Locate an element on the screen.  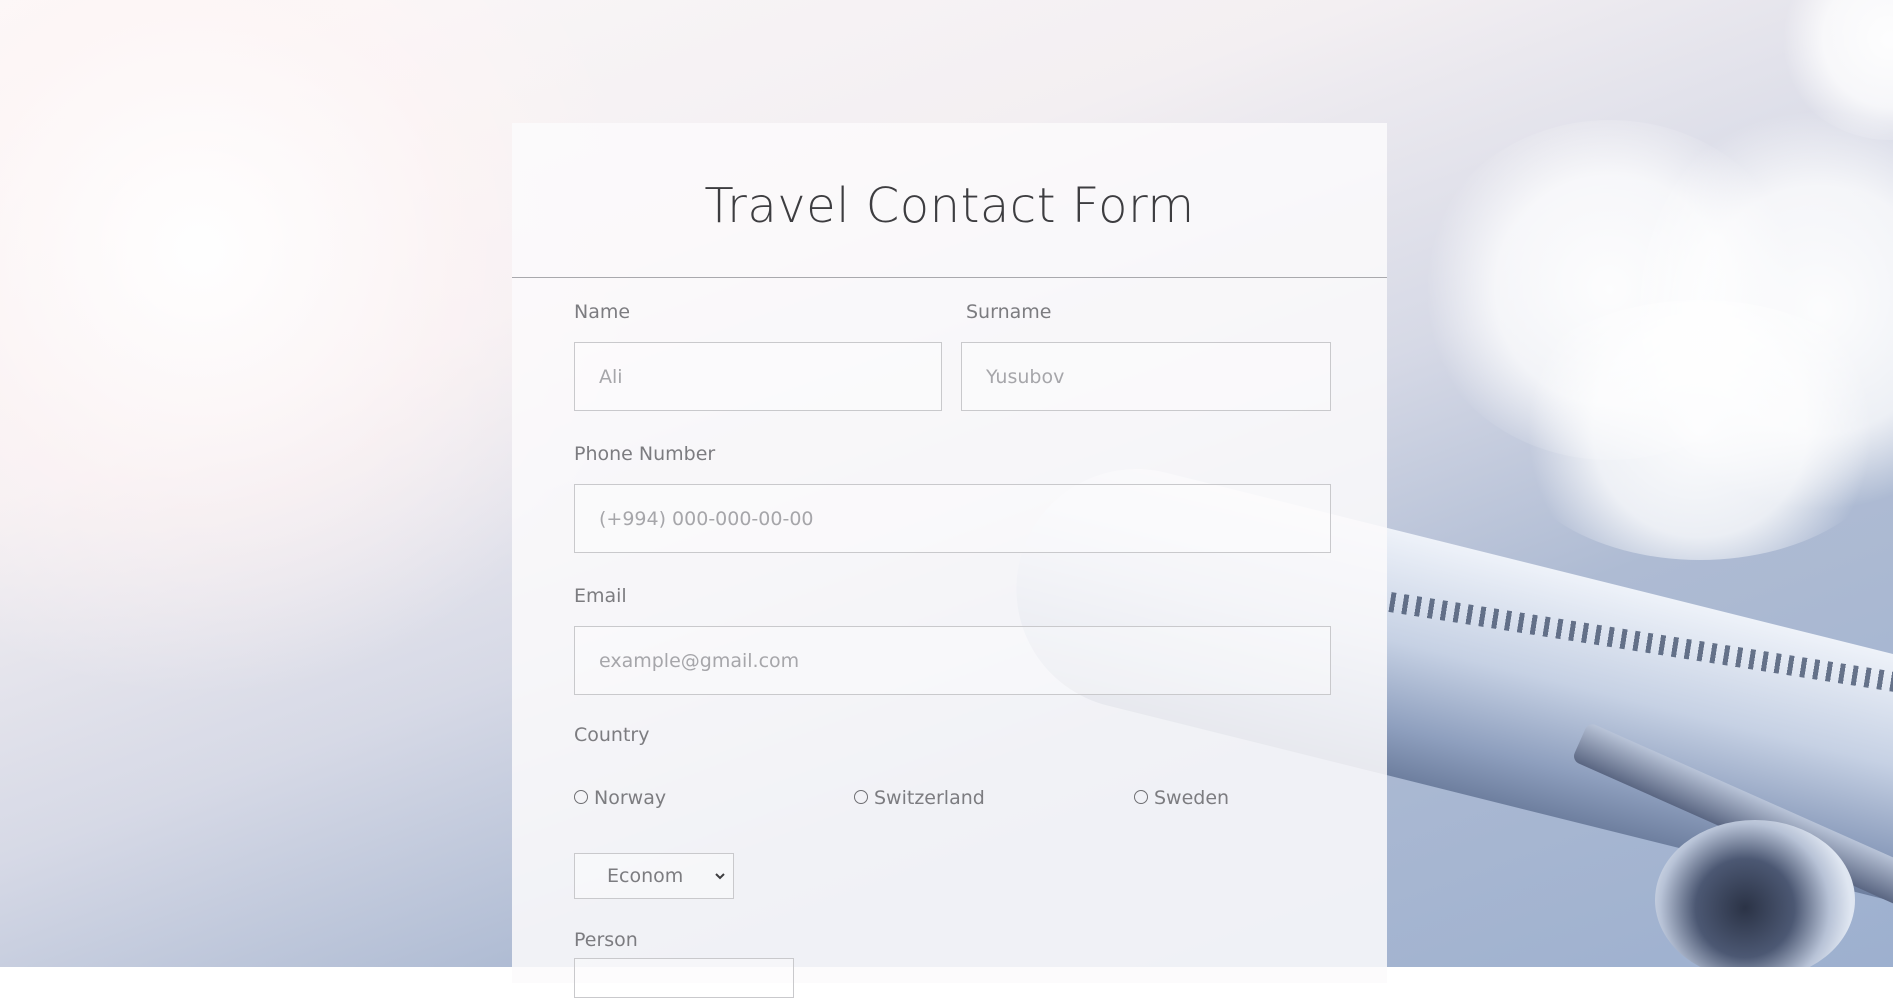
radio-switzerland: Switzerland is located at coordinates (919, 798).